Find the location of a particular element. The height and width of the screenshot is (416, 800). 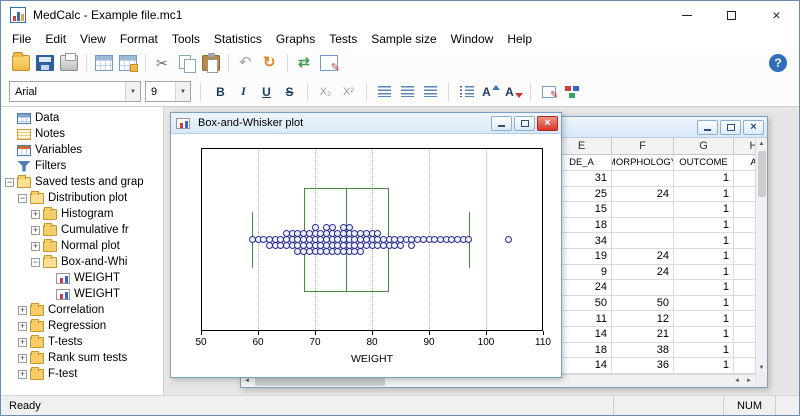

superscript-button: X² is located at coordinates (348, 91).